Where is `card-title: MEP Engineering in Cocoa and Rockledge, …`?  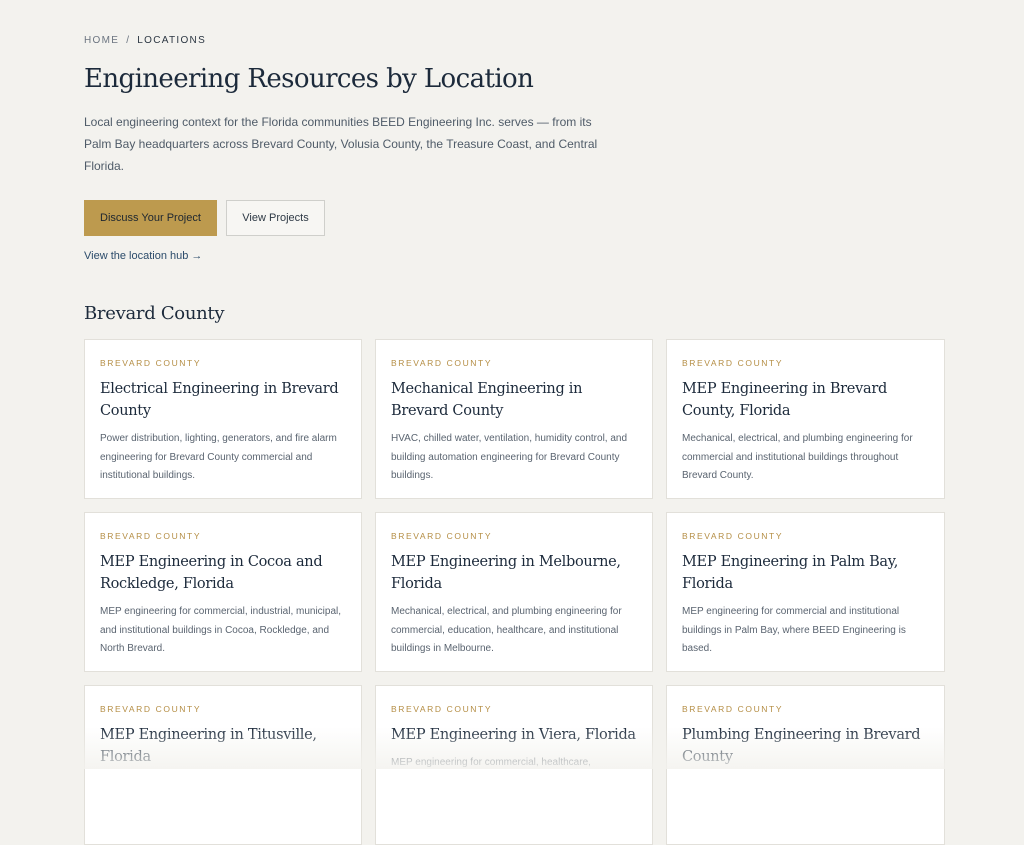 card-title: MEP Engineering in Cocoa and Rockledge, … is located at coordinates (223, 573).